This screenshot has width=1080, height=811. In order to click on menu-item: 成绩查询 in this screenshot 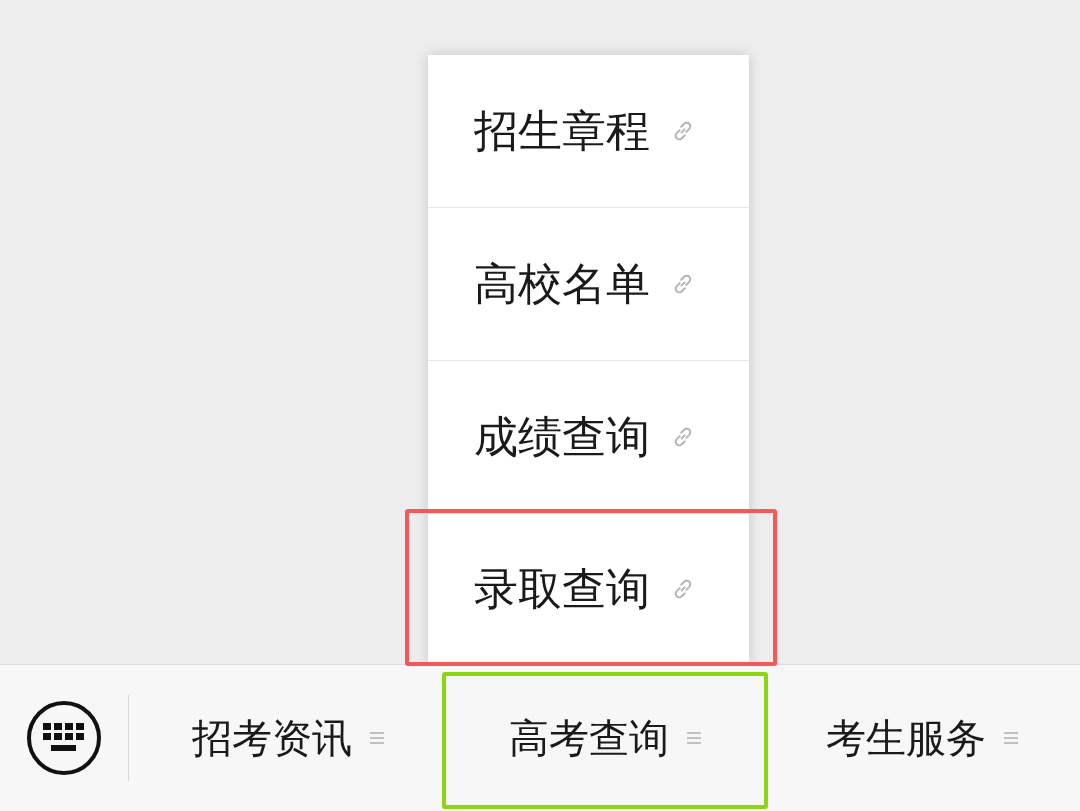, I will do `click(588, 437)`.